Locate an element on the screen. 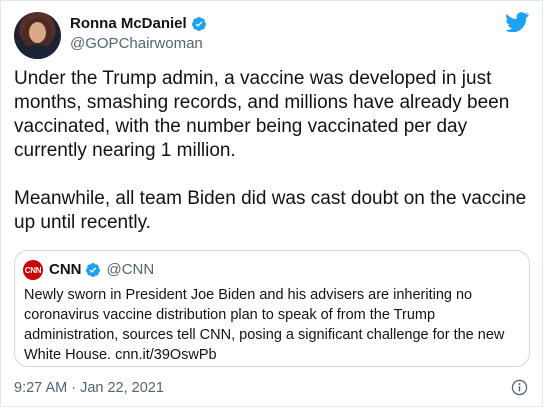 This screenshot has height=409, width=545. cnn-logo: CNN is located at coordinates (33, 270).